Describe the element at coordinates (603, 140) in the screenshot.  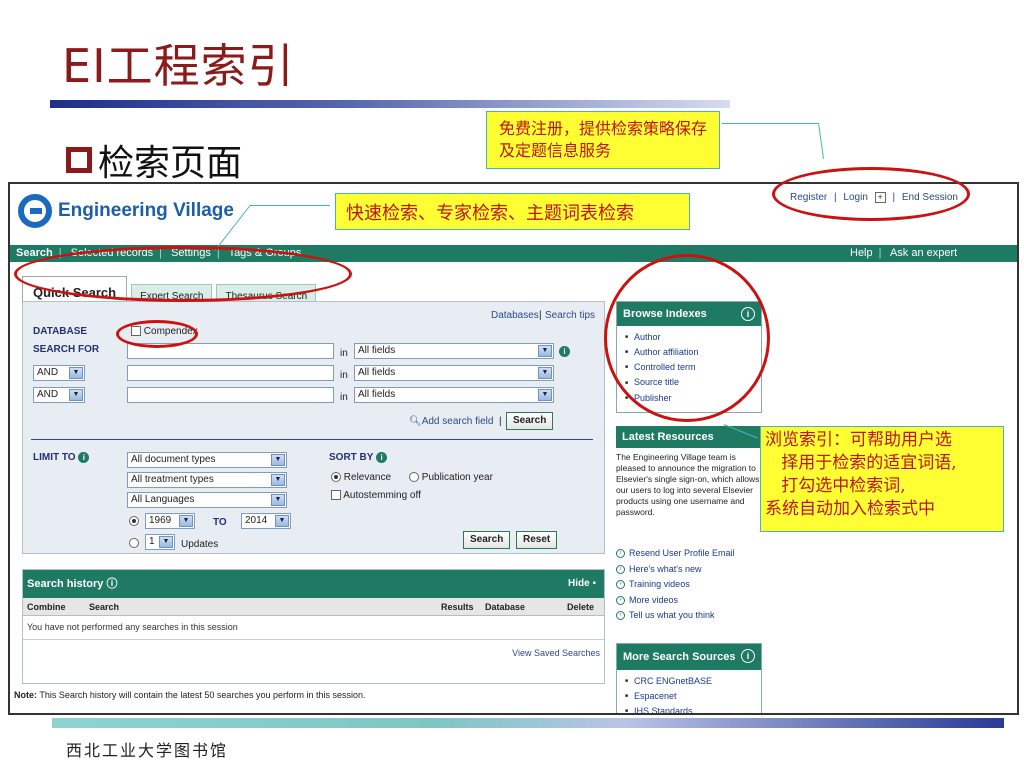
I see `callout-register-note: 免费注册，提供检索策略保存及定题信息服务` at that location.